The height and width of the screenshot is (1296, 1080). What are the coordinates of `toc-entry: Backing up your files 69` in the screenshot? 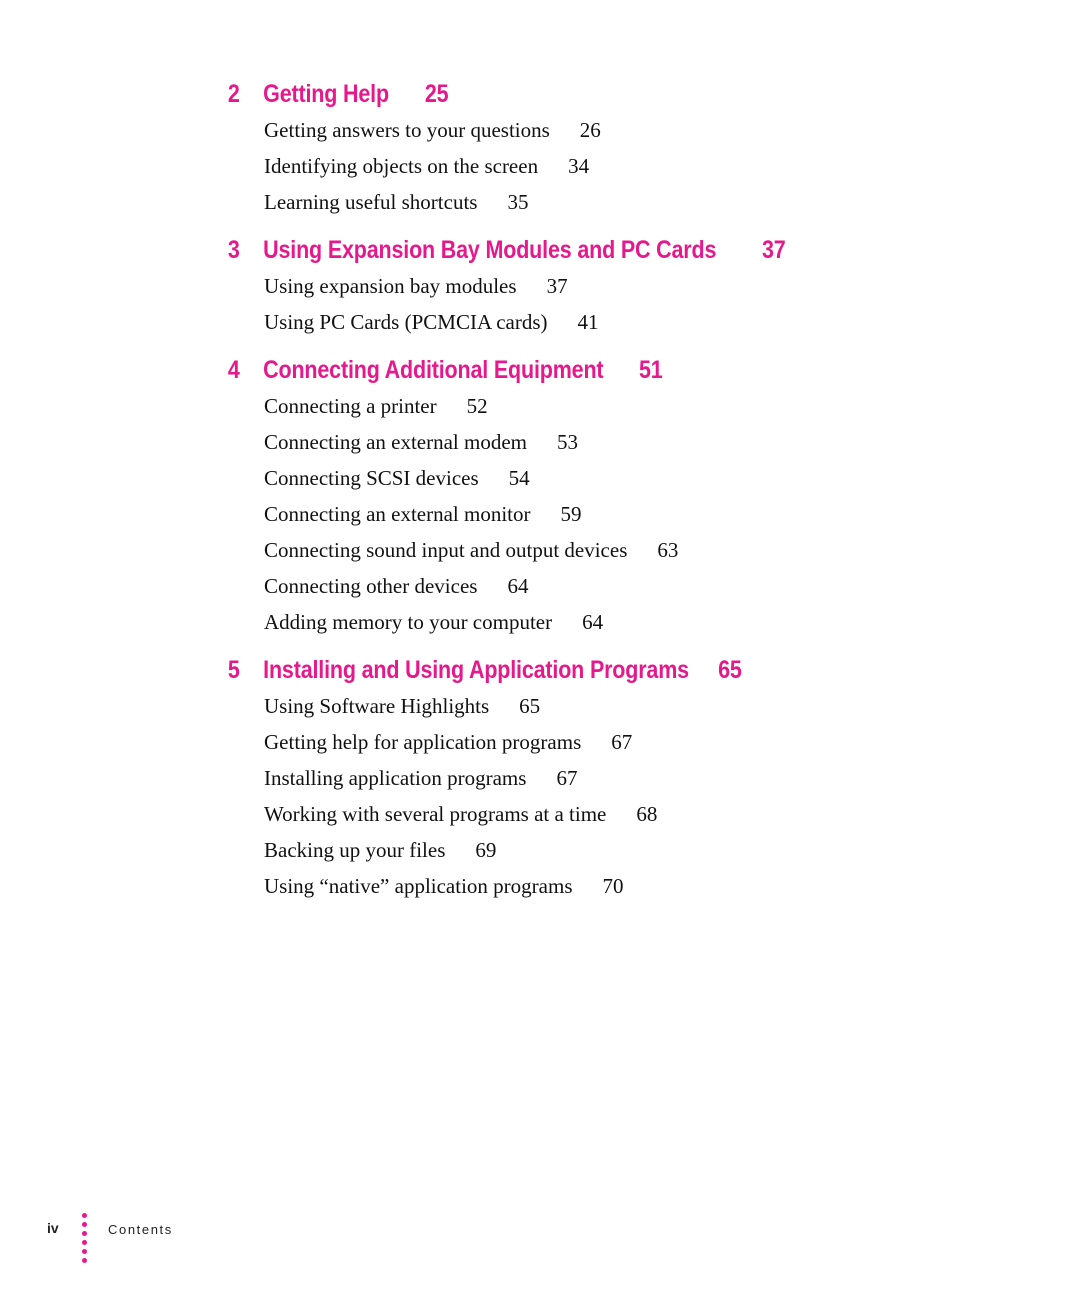 It's located at (380, 853).